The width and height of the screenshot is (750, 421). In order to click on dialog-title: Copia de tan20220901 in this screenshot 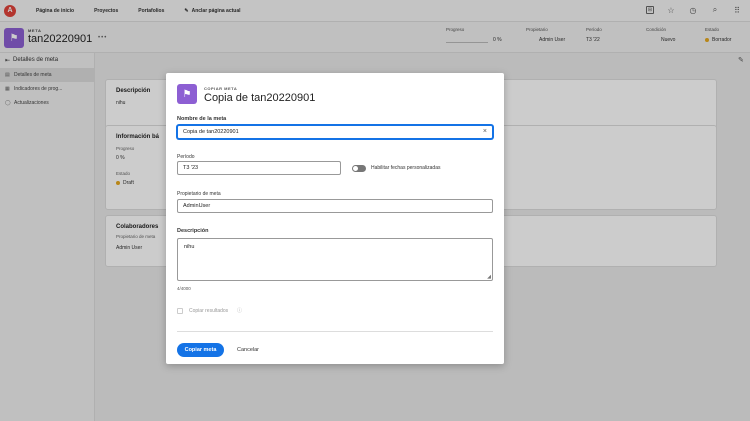, I will do `click(260, 98)`.